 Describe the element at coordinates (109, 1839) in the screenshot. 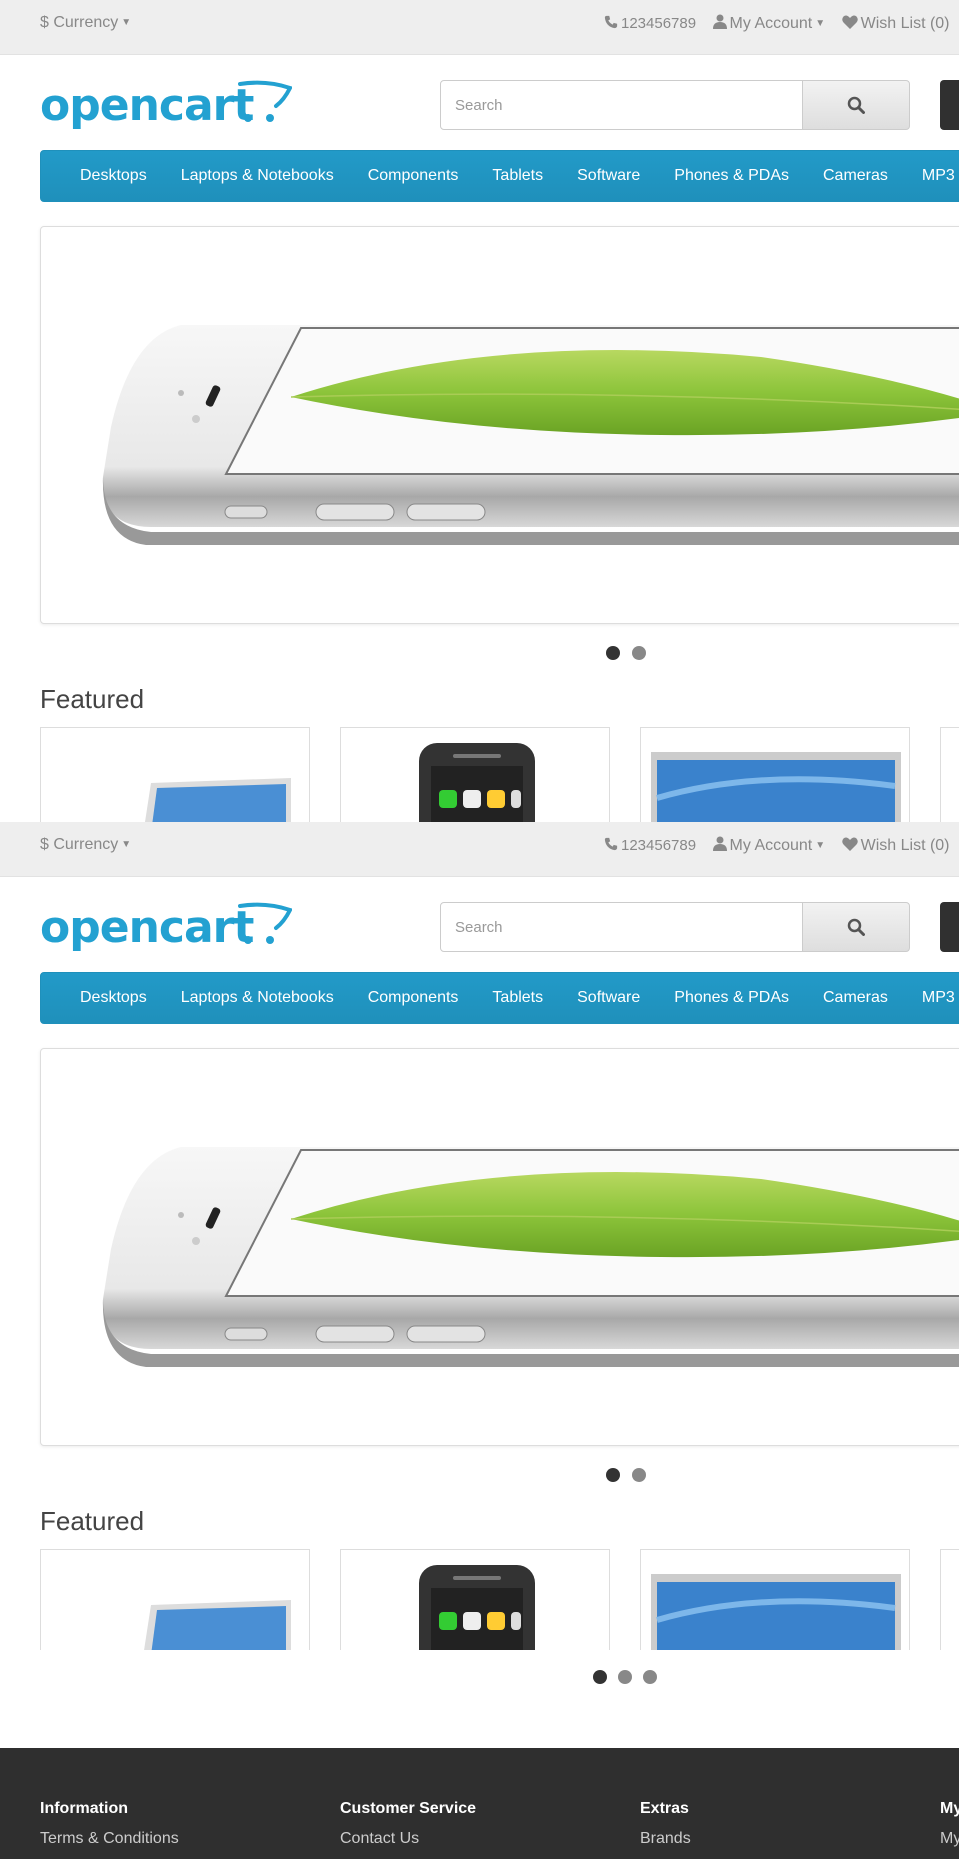

I see `footer-link: Terms & Conditions` at that location.